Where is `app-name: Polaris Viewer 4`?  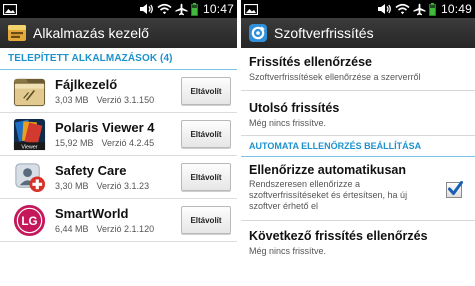 app-name: Polaris Viewer 4 is located at coordinates (105, 127).